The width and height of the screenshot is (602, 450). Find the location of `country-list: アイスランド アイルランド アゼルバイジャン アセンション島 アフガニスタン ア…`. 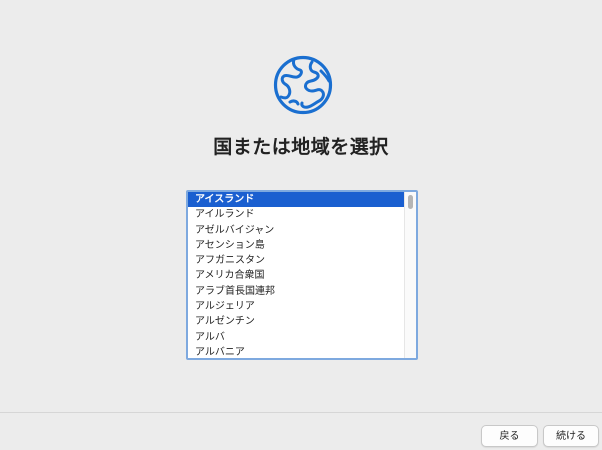

country-list: アイスランド アイルランド アゼルバイジャン アセンション島 アフガニスタン ア… is located at coordinates (296, 275).